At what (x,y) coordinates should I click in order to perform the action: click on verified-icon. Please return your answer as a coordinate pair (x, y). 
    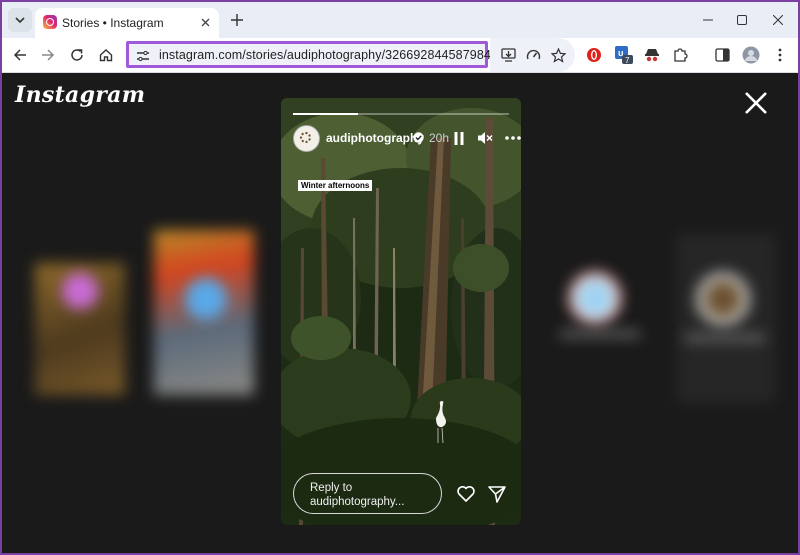
    Looking at the image, I should click on (418, 137).